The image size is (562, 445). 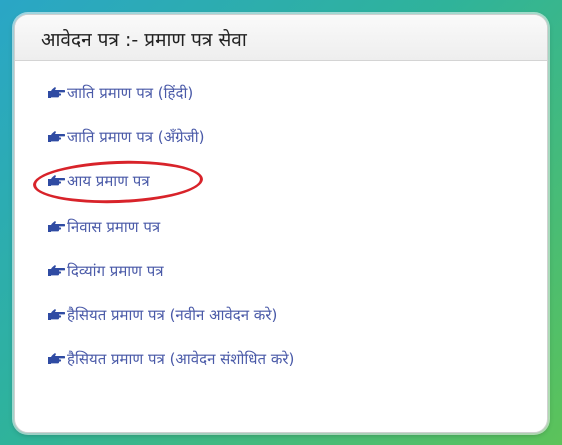 What do you see at coordinates (108, 181) in the screenshot?
I see `menu-item-label: आय प्रमाण पत्र` at bounding box center [108, 181].